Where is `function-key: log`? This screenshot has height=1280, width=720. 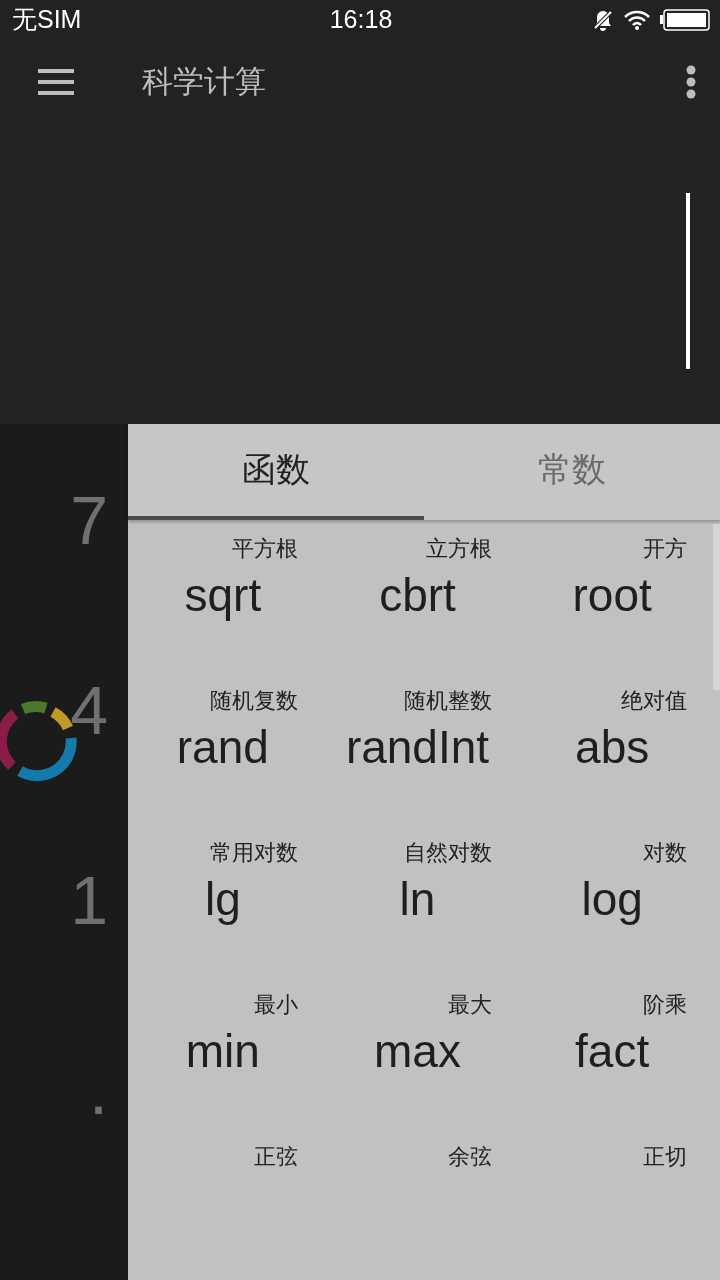
function-key: log is located at coordinates (612, 899).